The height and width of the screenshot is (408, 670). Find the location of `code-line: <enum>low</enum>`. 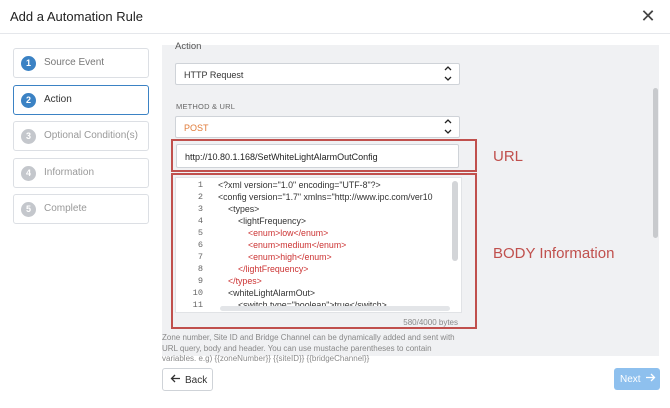

code-line: <enum>low</enum> is located at coordinates (288, 233).